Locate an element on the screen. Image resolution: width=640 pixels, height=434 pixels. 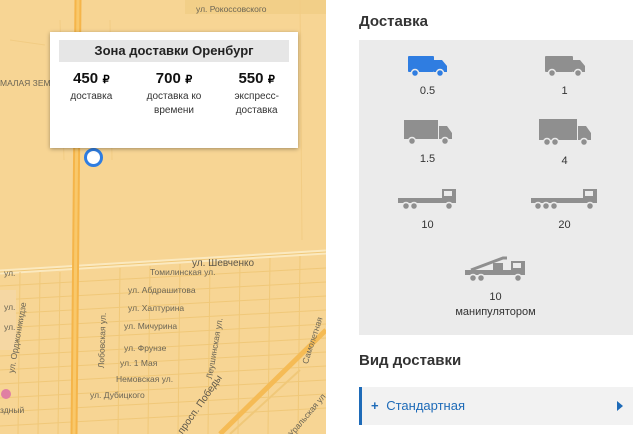
popup-title: Зона доставки Оренбург is located at coordinates (174, 51).